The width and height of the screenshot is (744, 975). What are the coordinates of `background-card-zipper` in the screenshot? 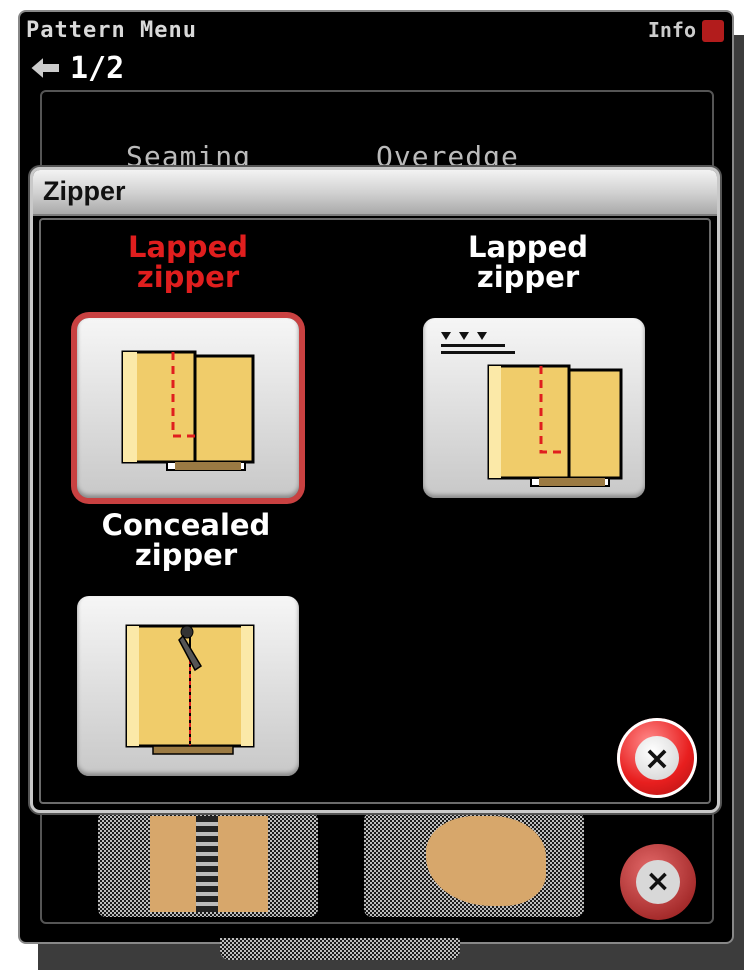 It's located at (208, 864).